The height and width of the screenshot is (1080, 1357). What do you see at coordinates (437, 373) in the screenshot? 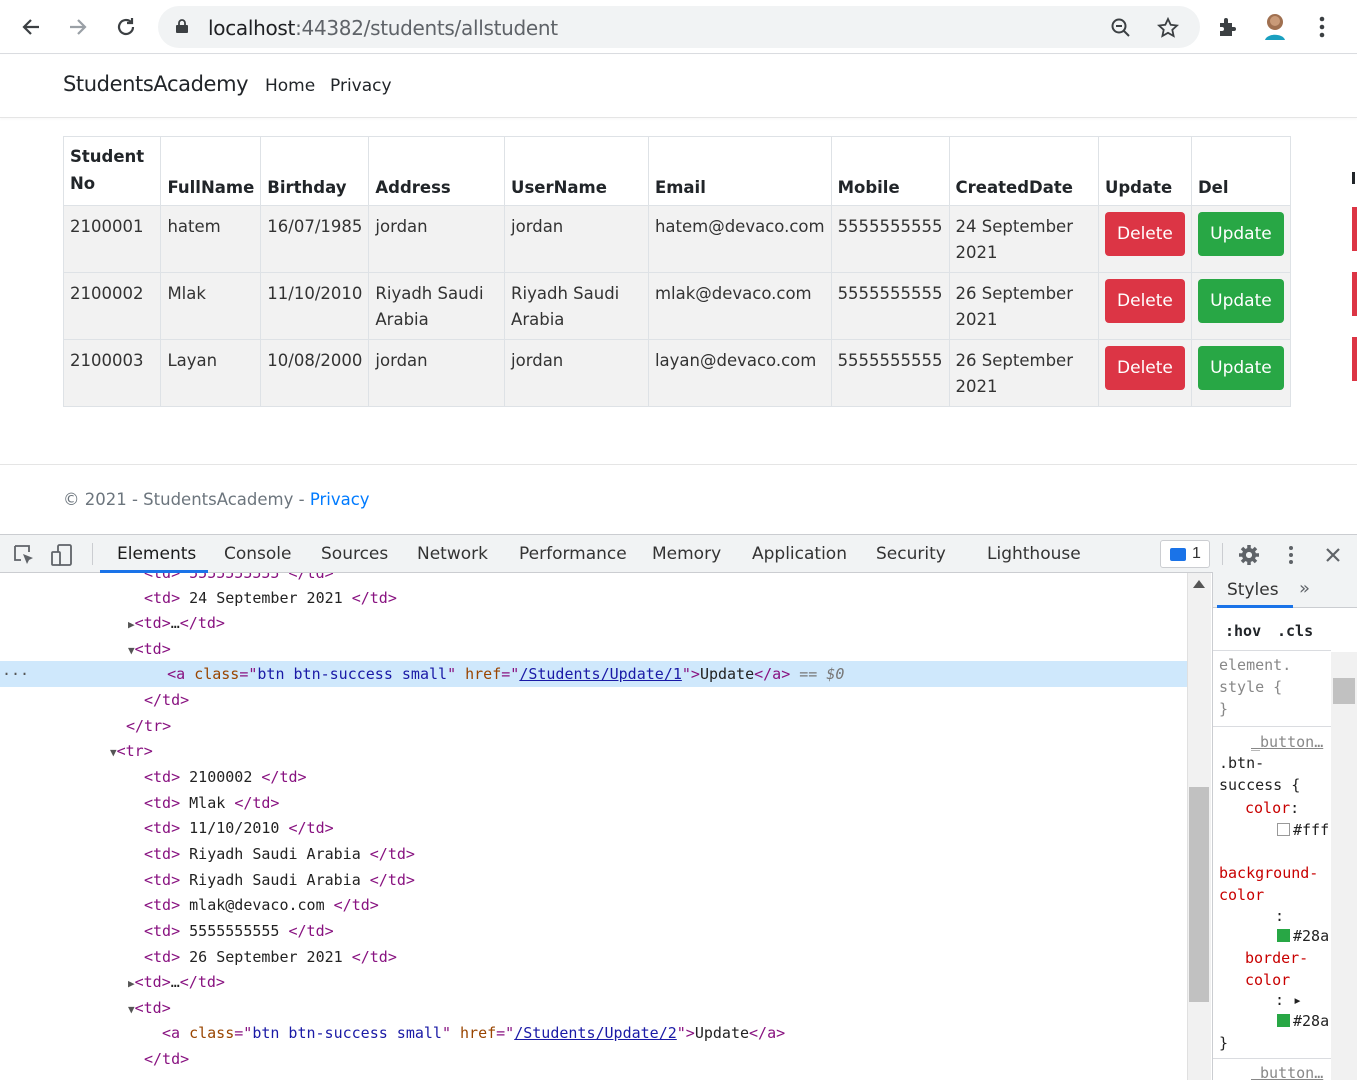
I see `cell-address: jordan` at bounding box center [437, 373].